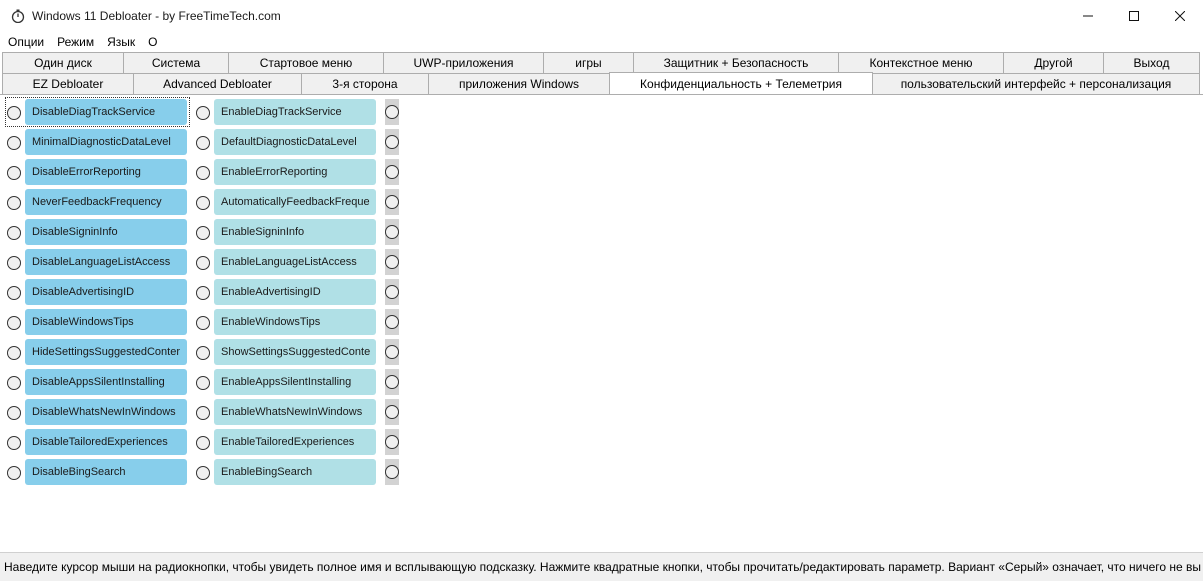  I want to click on disable-option-button: DisableBingSearch, so click(106, 472).